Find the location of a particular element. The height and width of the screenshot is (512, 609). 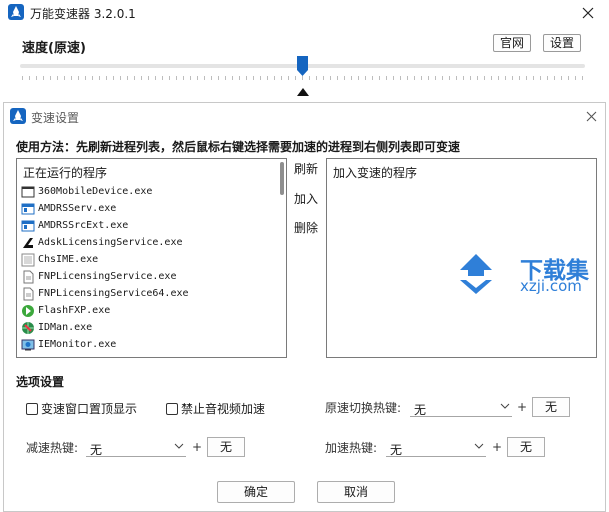

process-list-item: AMDRSServ.exe is located at coordinates (68, 208).